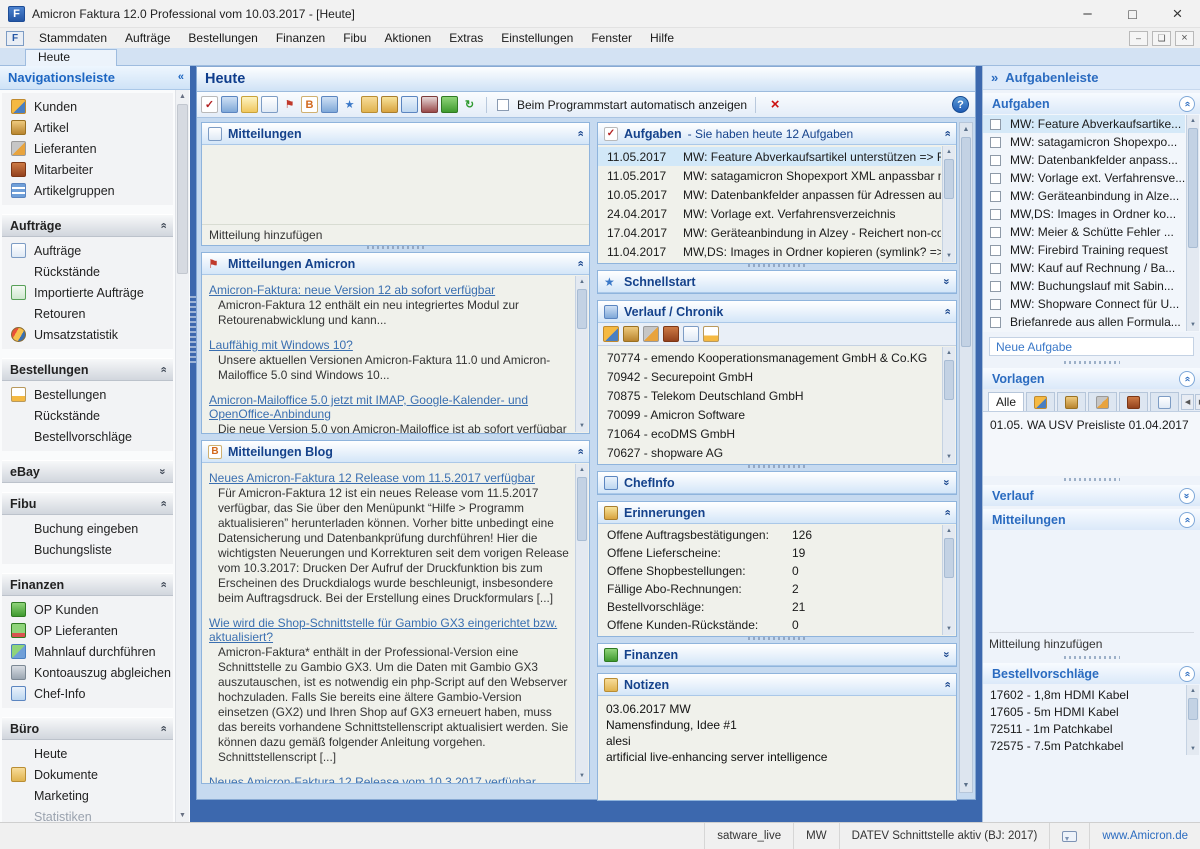  What do you see at coordinates (769, 414) in the screenshot?
I see `chronik-row: 70099 - Amicron Software` at bounding box center [769, 414].